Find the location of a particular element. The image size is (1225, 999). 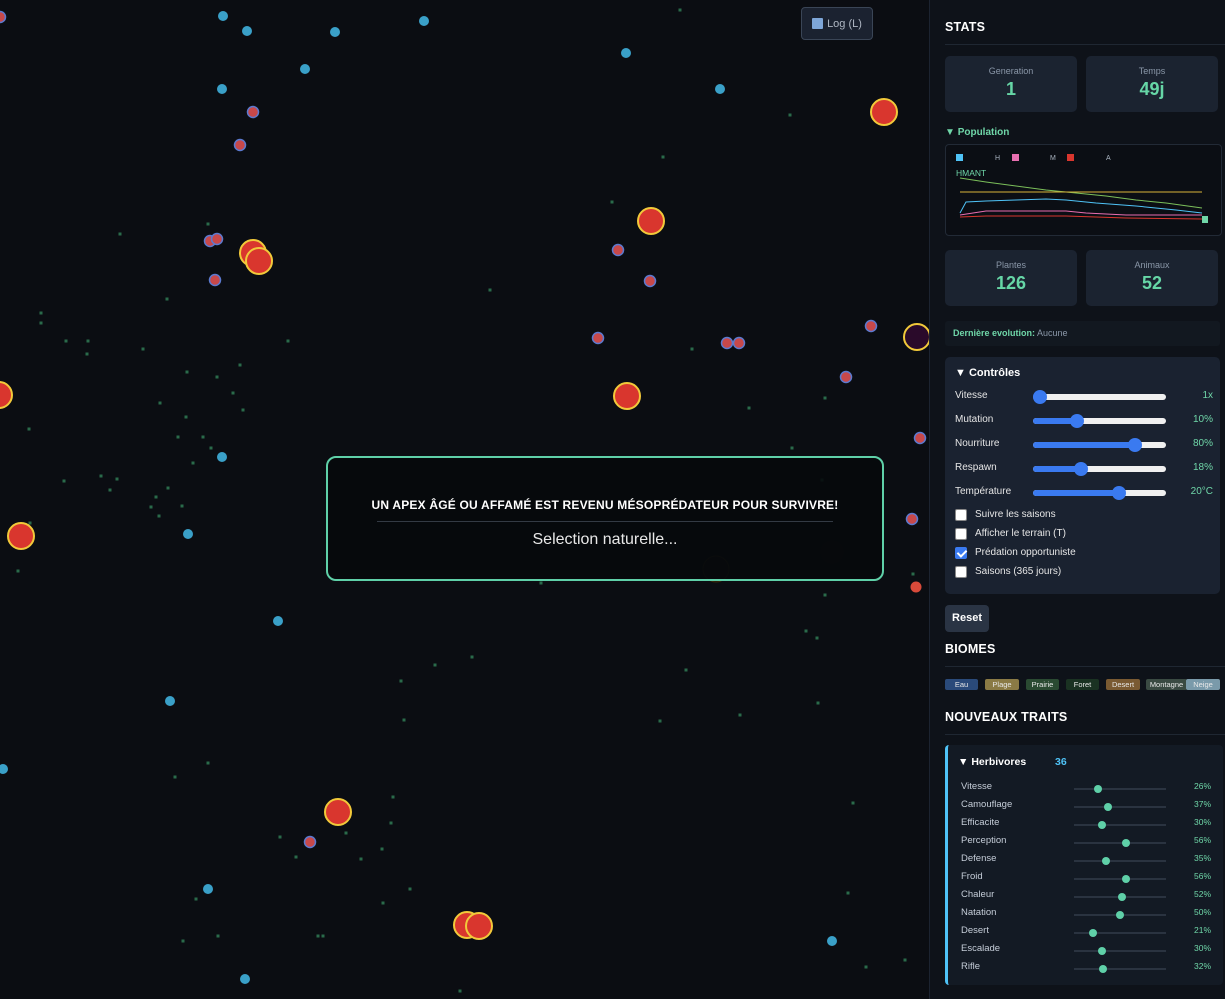

trait-row: Rifle 32% is located at coordinates (1086, 967).